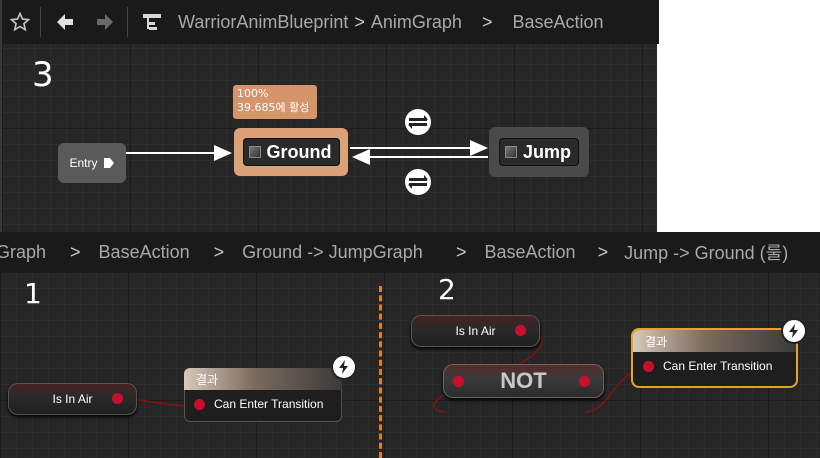 The height and width of the screenshot is (458, 820). I want to click on not-node: NOT, so click(523, 381).